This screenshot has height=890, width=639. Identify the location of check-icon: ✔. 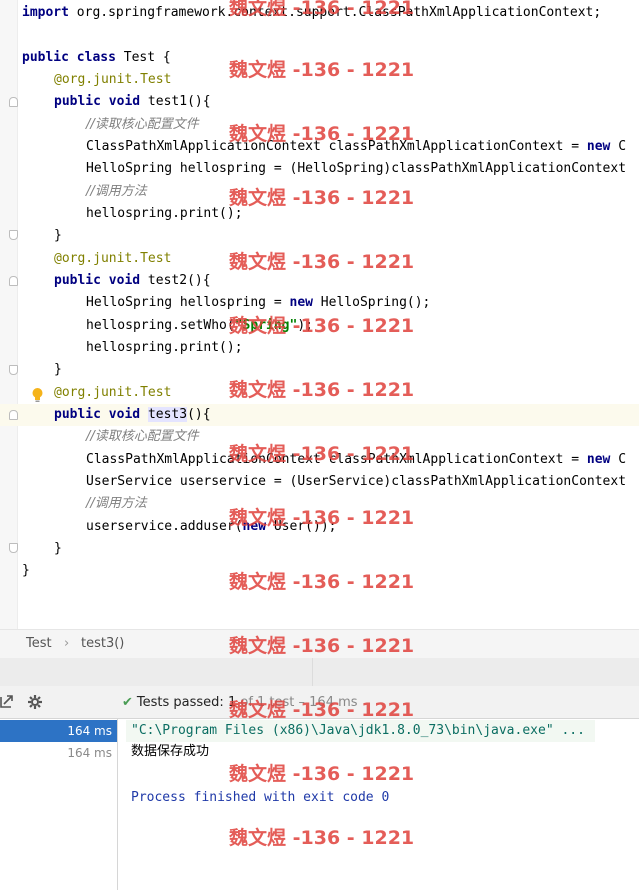
(127, 702).